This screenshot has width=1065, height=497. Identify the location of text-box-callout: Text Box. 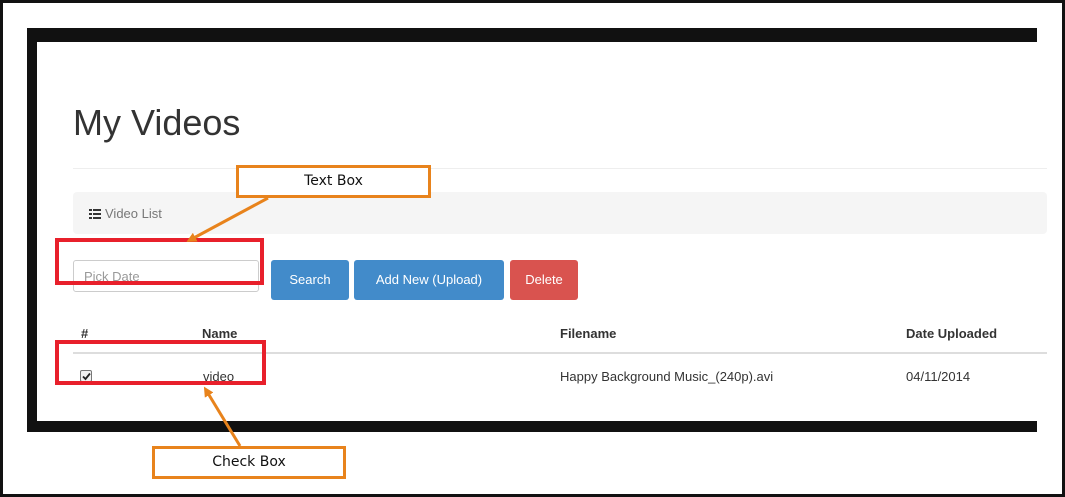
(333, 181).